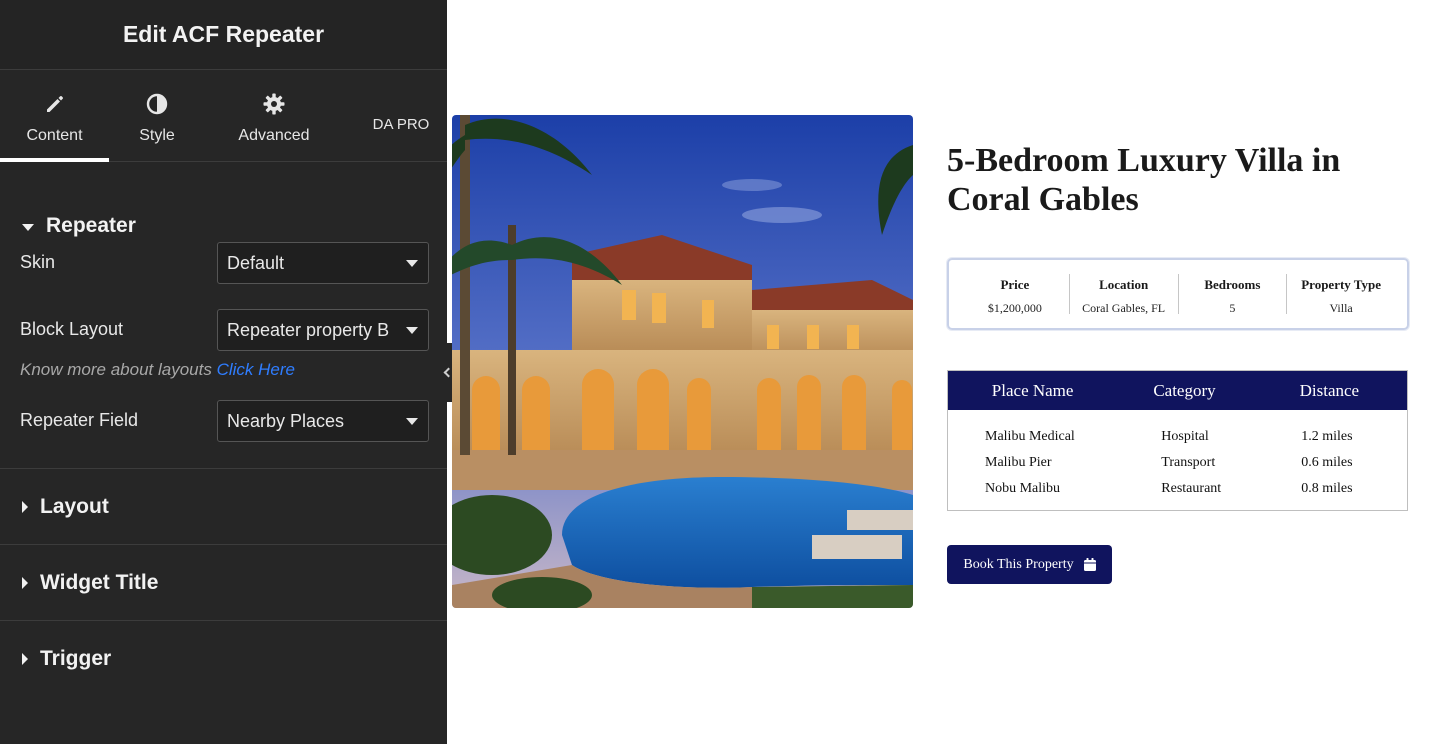 The height and width of the screenshot is (744, 1436). I want to click on repeater-field-select: Nearby Places, so click(323, 421).